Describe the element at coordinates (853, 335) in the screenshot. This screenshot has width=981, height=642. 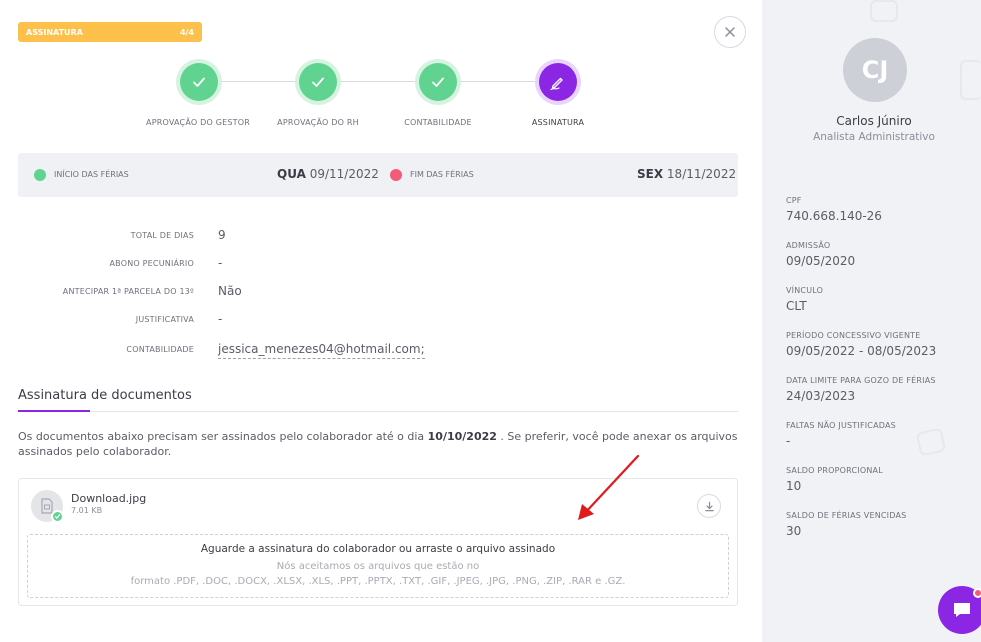
I see `periodo-label: PERÍODO CONCESSIVO VIGENTE` at that location.